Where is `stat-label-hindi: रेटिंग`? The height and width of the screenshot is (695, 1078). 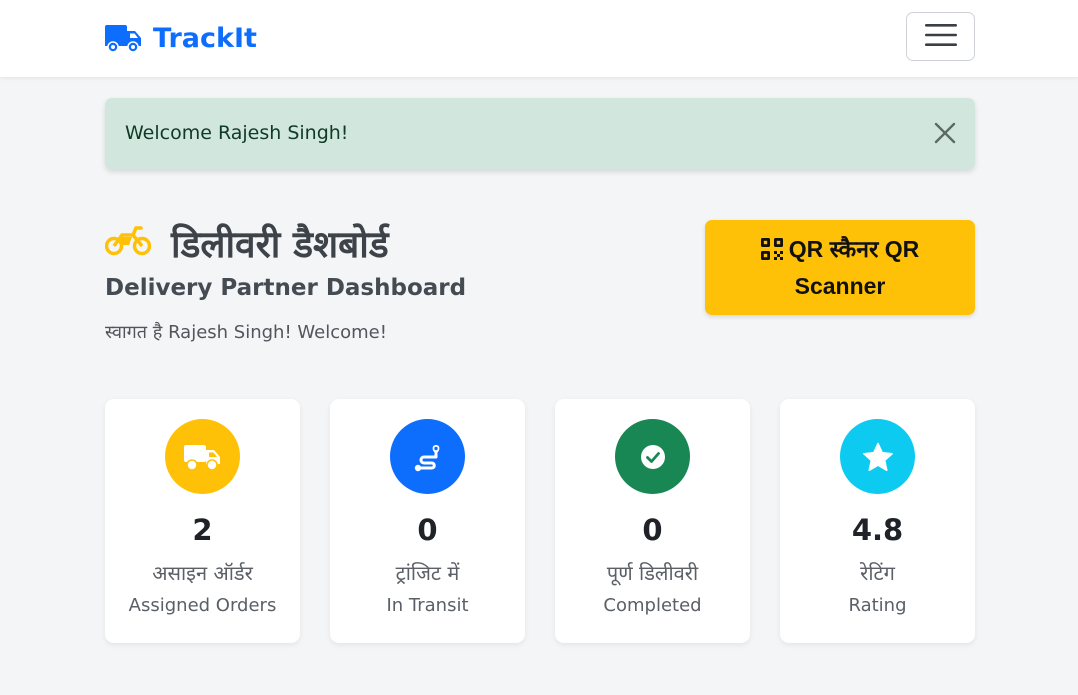
stat-label-hindi: रेटिंग is located at coordinates (877, 573).